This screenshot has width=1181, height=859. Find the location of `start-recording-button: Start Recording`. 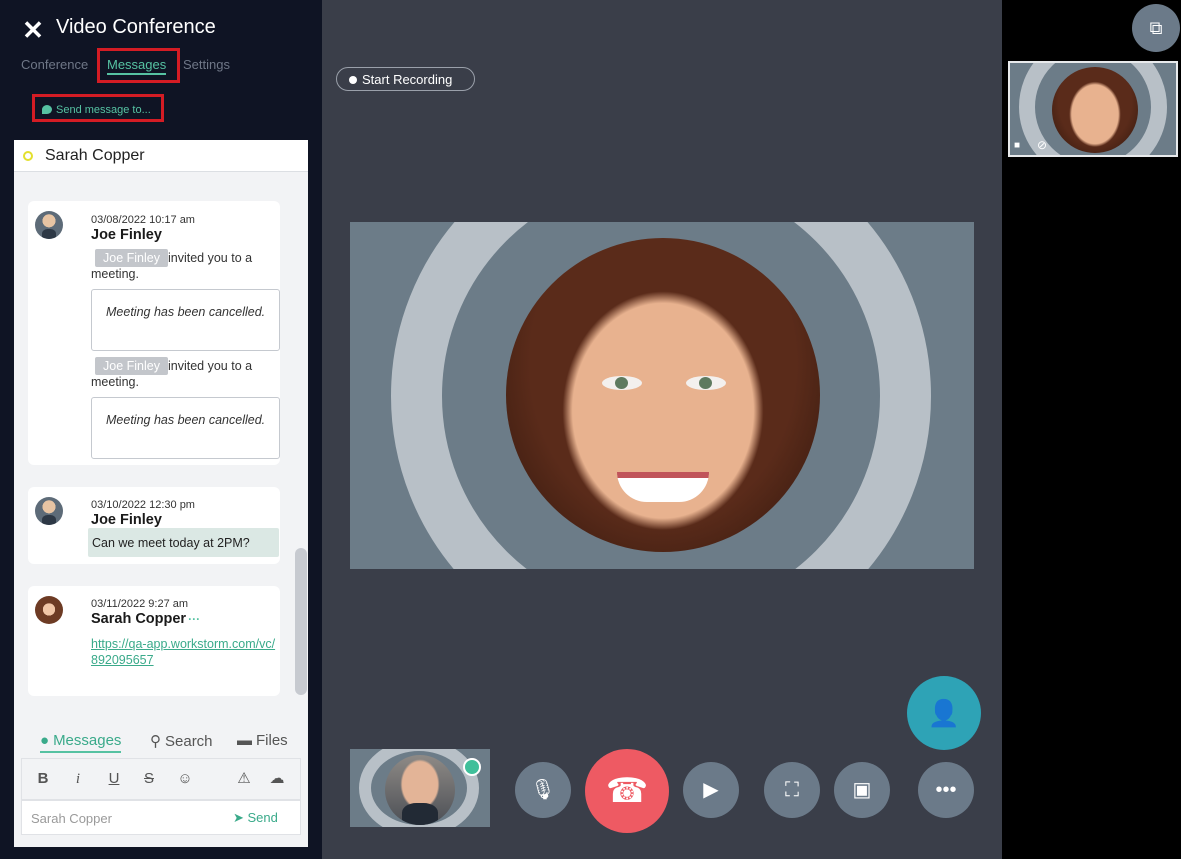

start-recording-button: Start Recording is located at coordinates (405, 79).